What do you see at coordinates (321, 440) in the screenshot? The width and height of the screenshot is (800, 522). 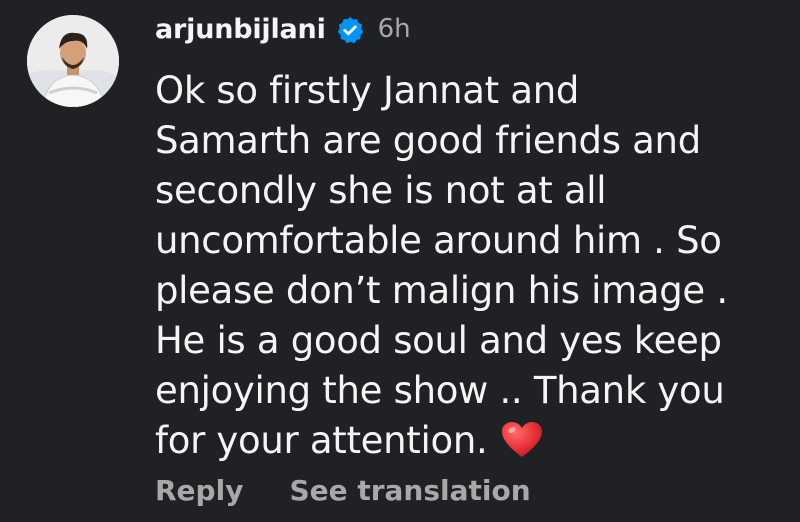 I see `comment-line: for your attention.` at bounding box center [321, 440].